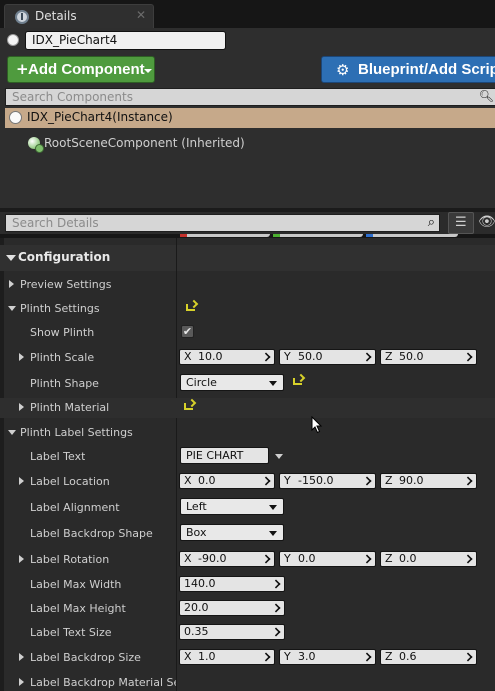 Image resolution: width=495 pixels, height=691 pixels. Describe the element at coordinates (86, 69) in the screenshot. I see `add-component-label: Add Component` at that location.